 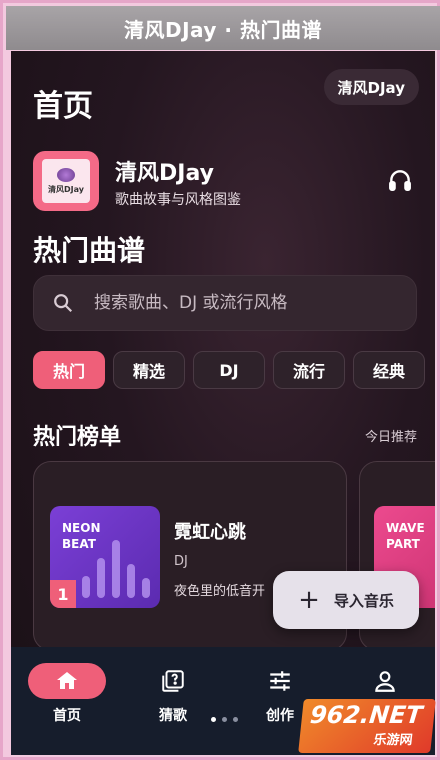 I want to click on cover-line1: WAVE, so click(x=405, y=528).